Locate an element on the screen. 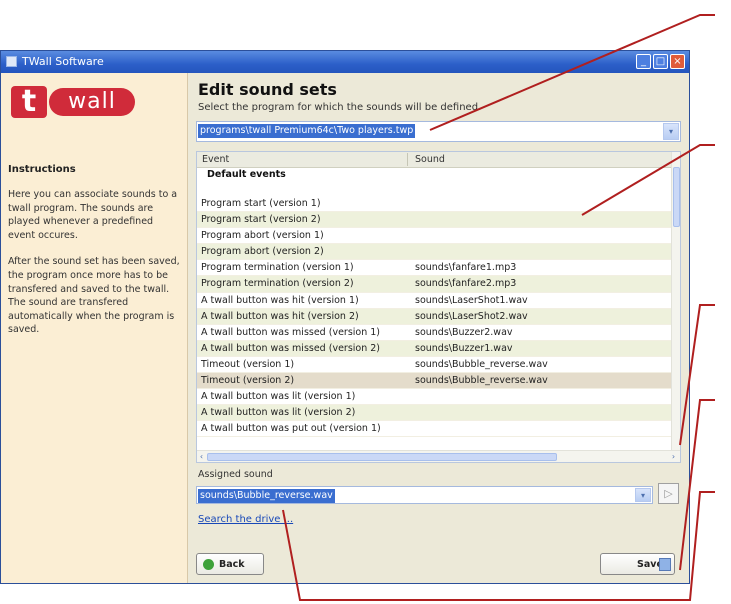 The image size is (731, 604). title-bar: TWall Software _ □ × is located at coordinates (345, 62).